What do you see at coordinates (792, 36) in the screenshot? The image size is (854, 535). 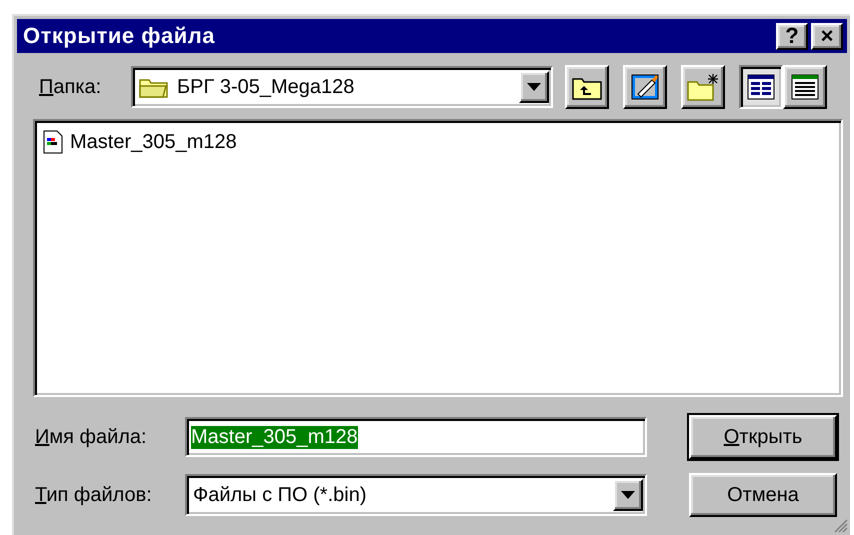 I see `help-button: ?` at bounding box center [792, 36].